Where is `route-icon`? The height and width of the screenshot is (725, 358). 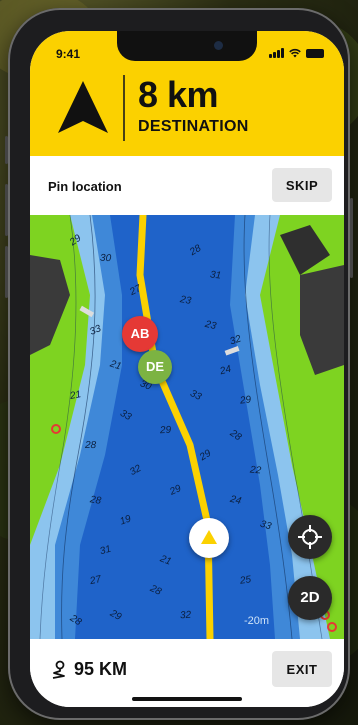
route-icon is located at coordinates (58, 669).